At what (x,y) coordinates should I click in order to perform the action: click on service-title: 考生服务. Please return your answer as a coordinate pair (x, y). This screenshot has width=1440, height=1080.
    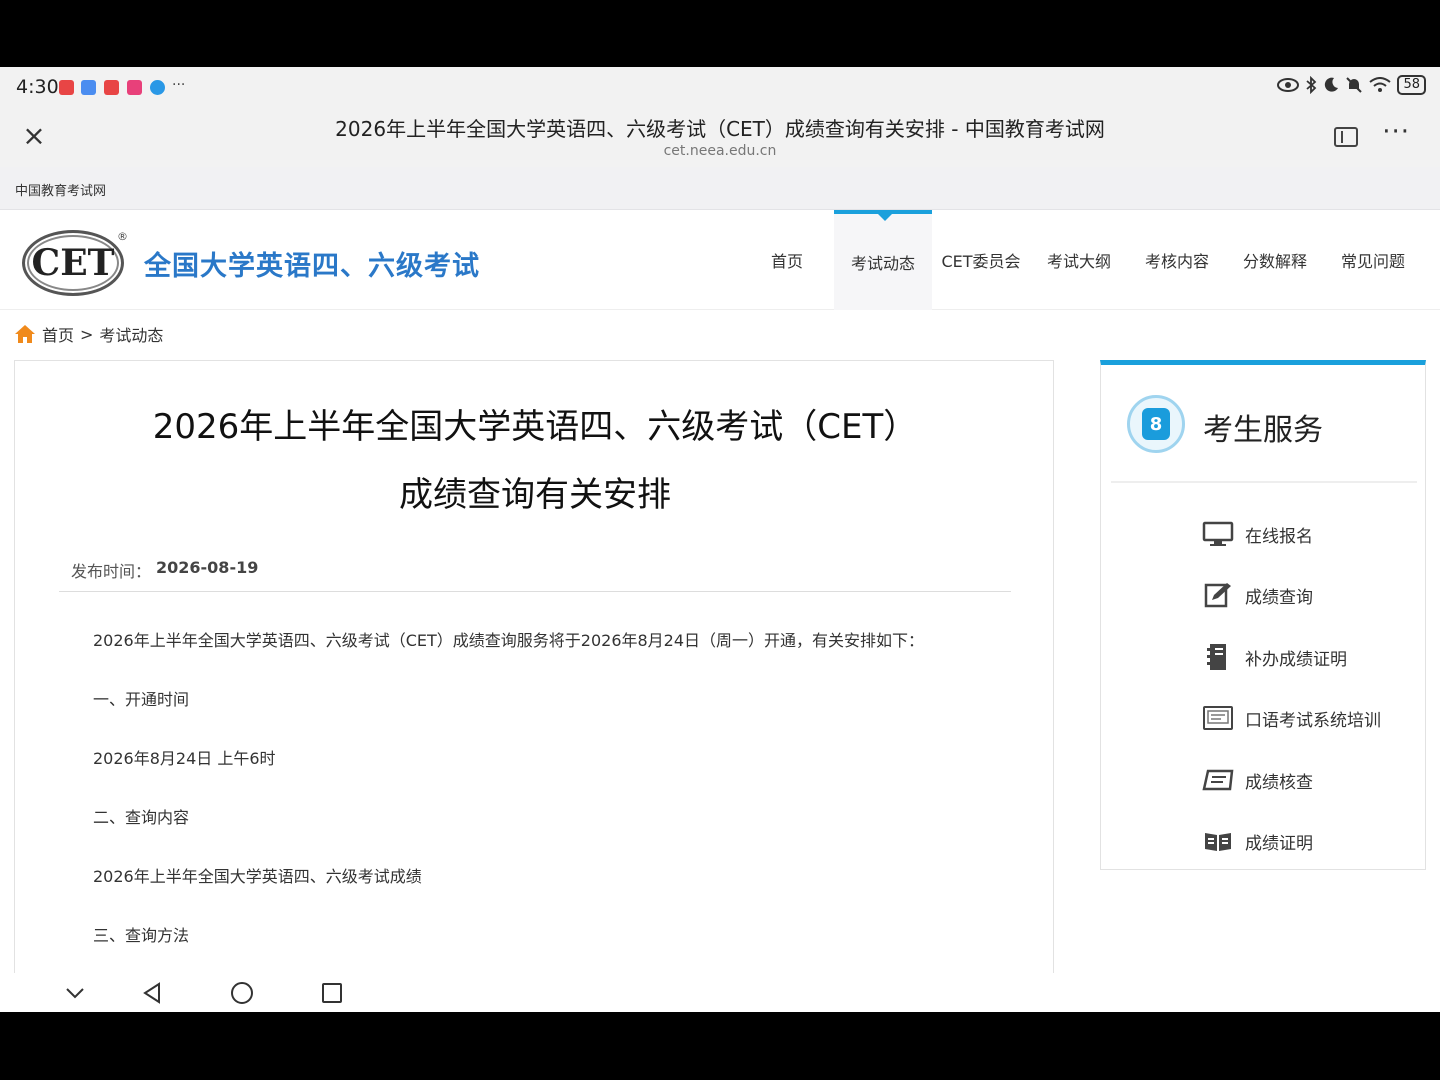
    Looking at the image, I should click on (1263, 430).